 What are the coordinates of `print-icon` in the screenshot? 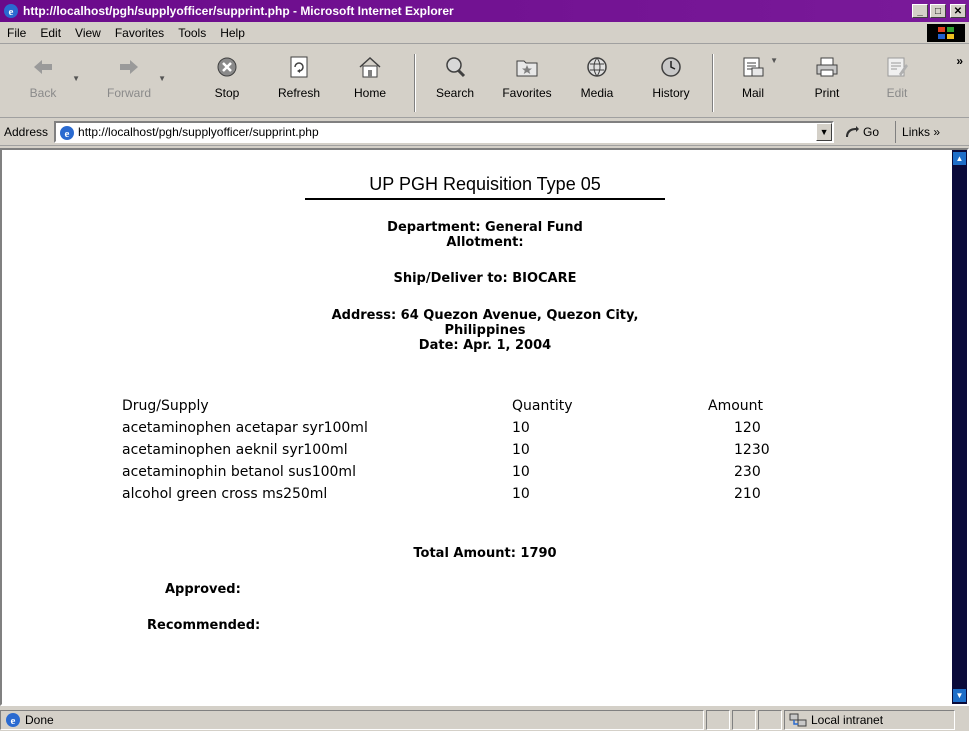 It's located at (827, 67).